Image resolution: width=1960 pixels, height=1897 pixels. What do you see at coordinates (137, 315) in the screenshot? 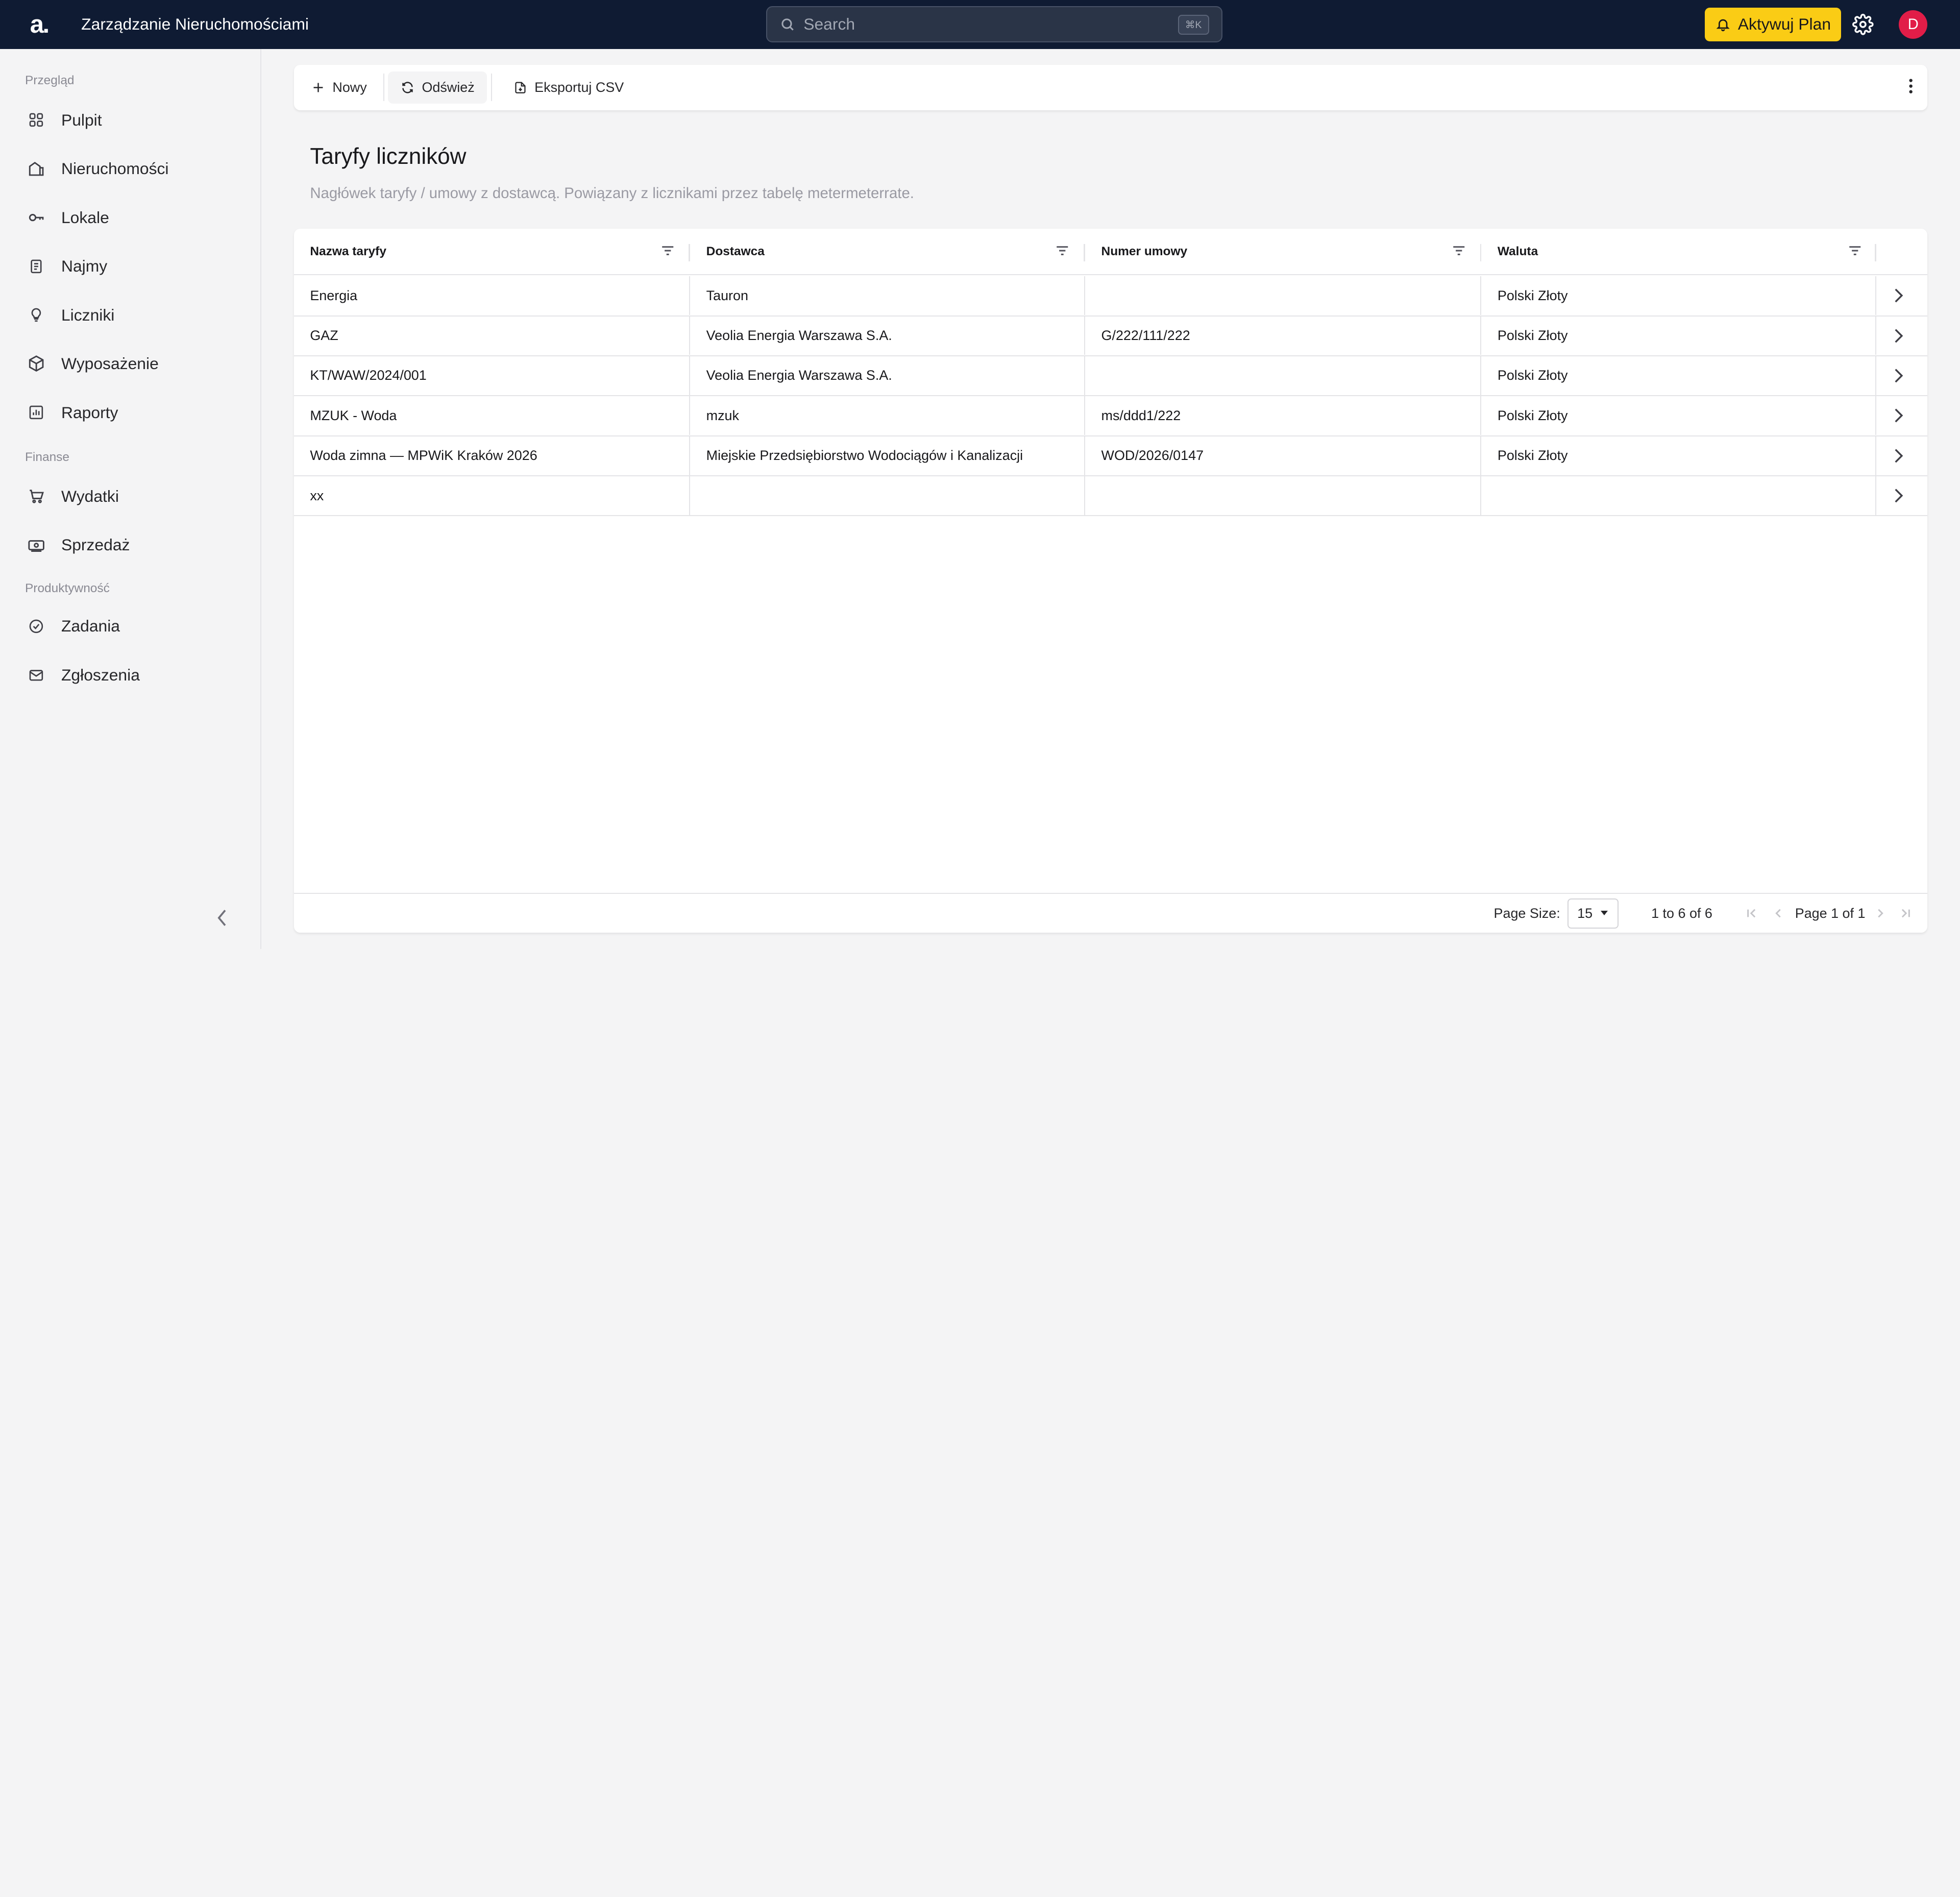
I see `sidebar-item-meters: Liczniki` at bounding box center [137, 315].